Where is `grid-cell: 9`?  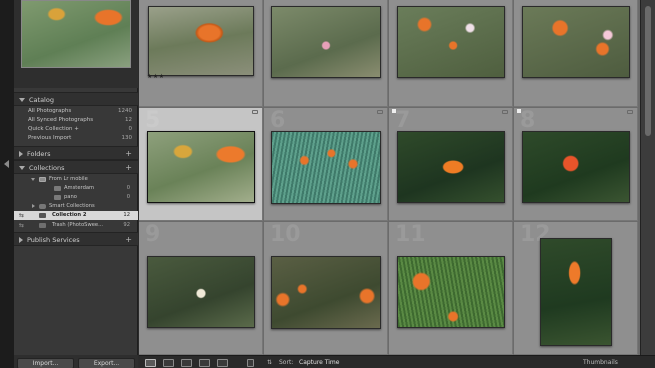 grid-cell: 9 is located at coordinates (201, 288).